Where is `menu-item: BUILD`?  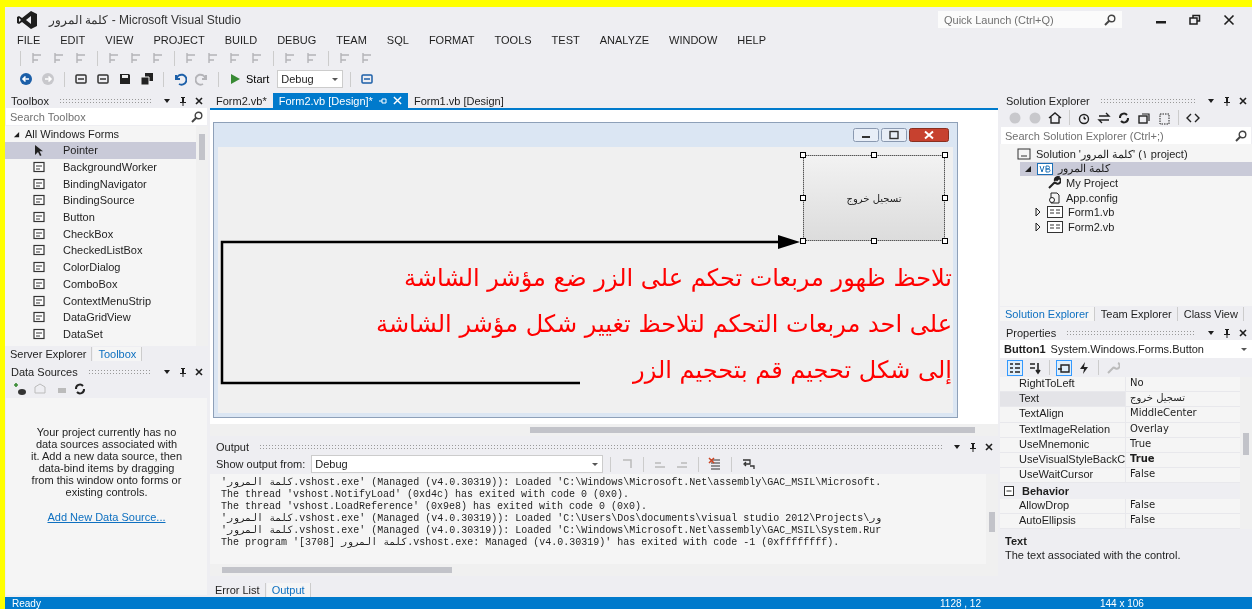 menu-item: BUILD is located at coordinates (241, 40).